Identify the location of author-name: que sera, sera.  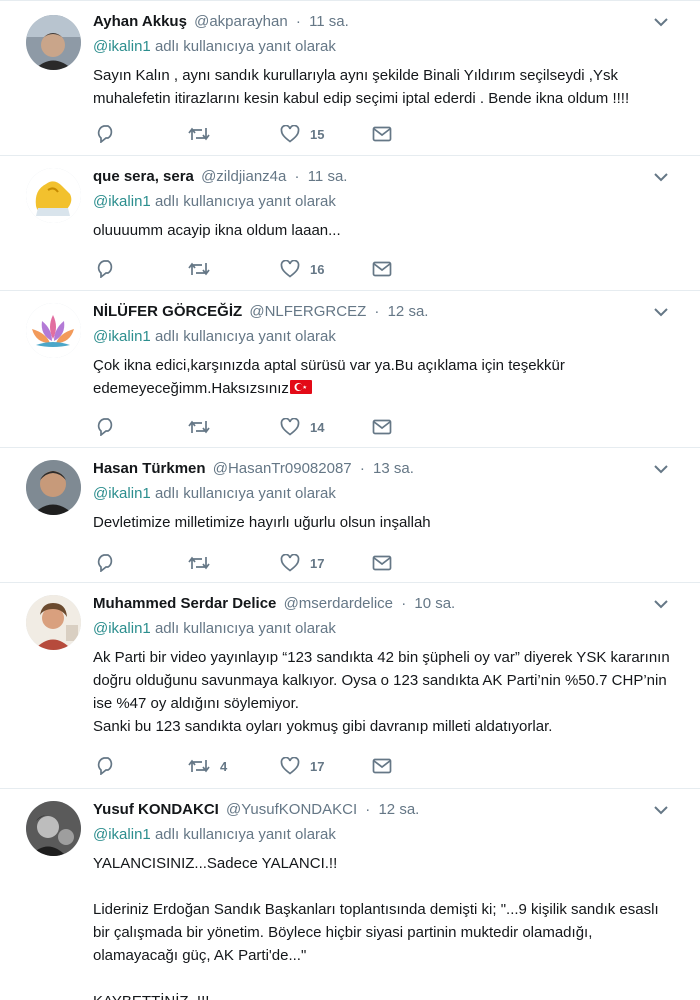
(143, 176).